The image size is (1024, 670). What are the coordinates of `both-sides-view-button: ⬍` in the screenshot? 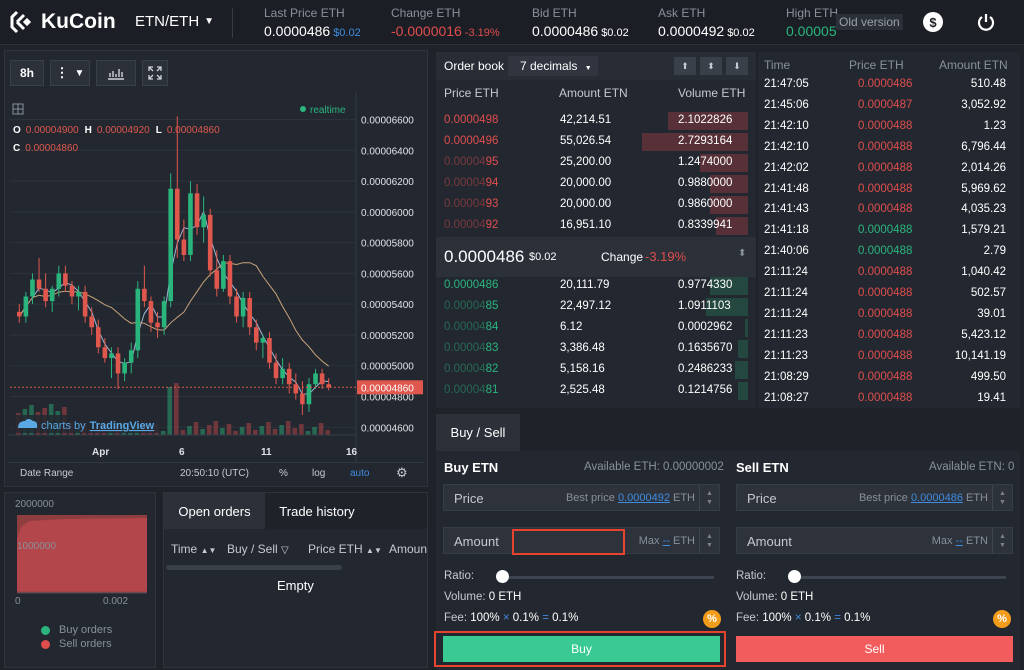 It's located at (711, 66).